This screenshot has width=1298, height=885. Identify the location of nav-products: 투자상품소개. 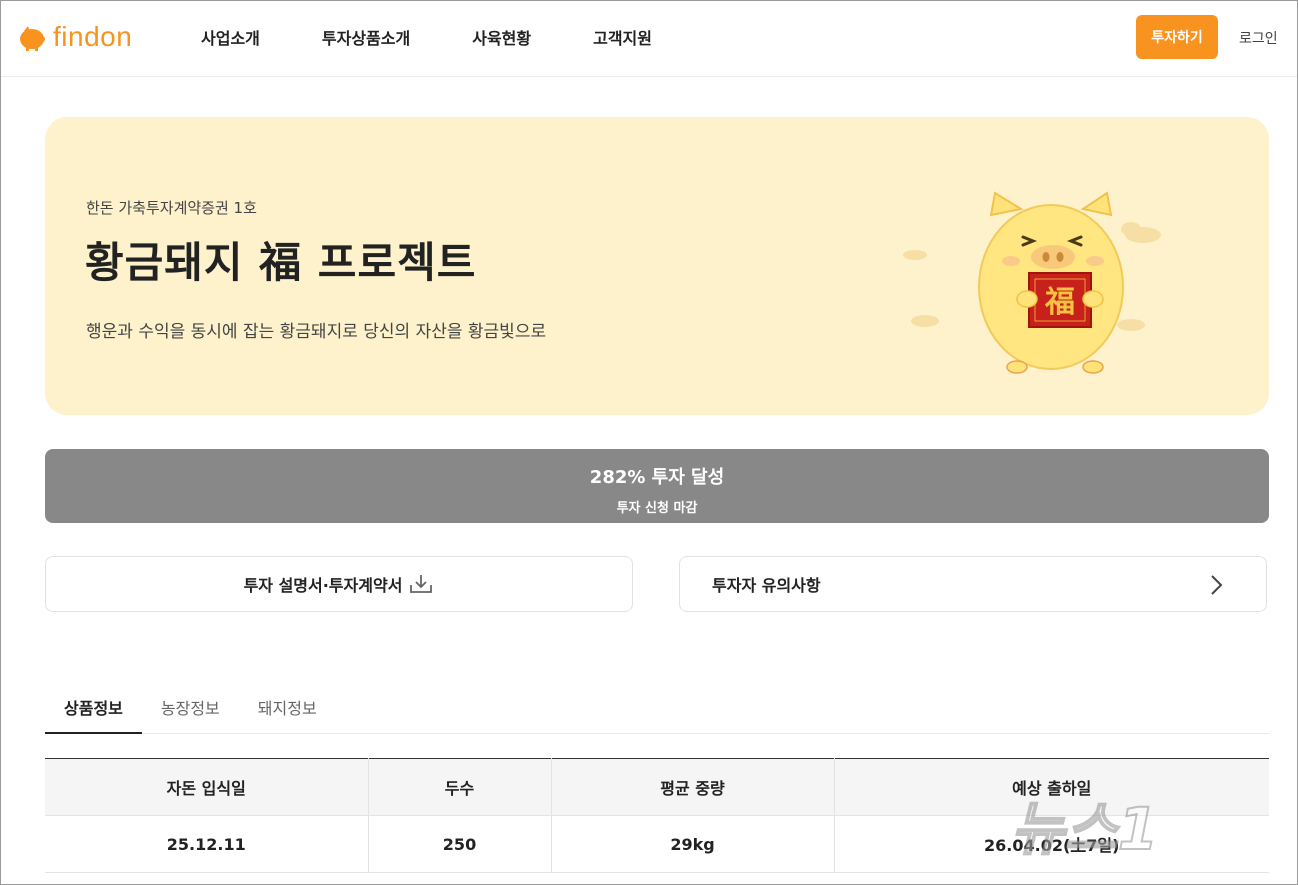
(366, 37).